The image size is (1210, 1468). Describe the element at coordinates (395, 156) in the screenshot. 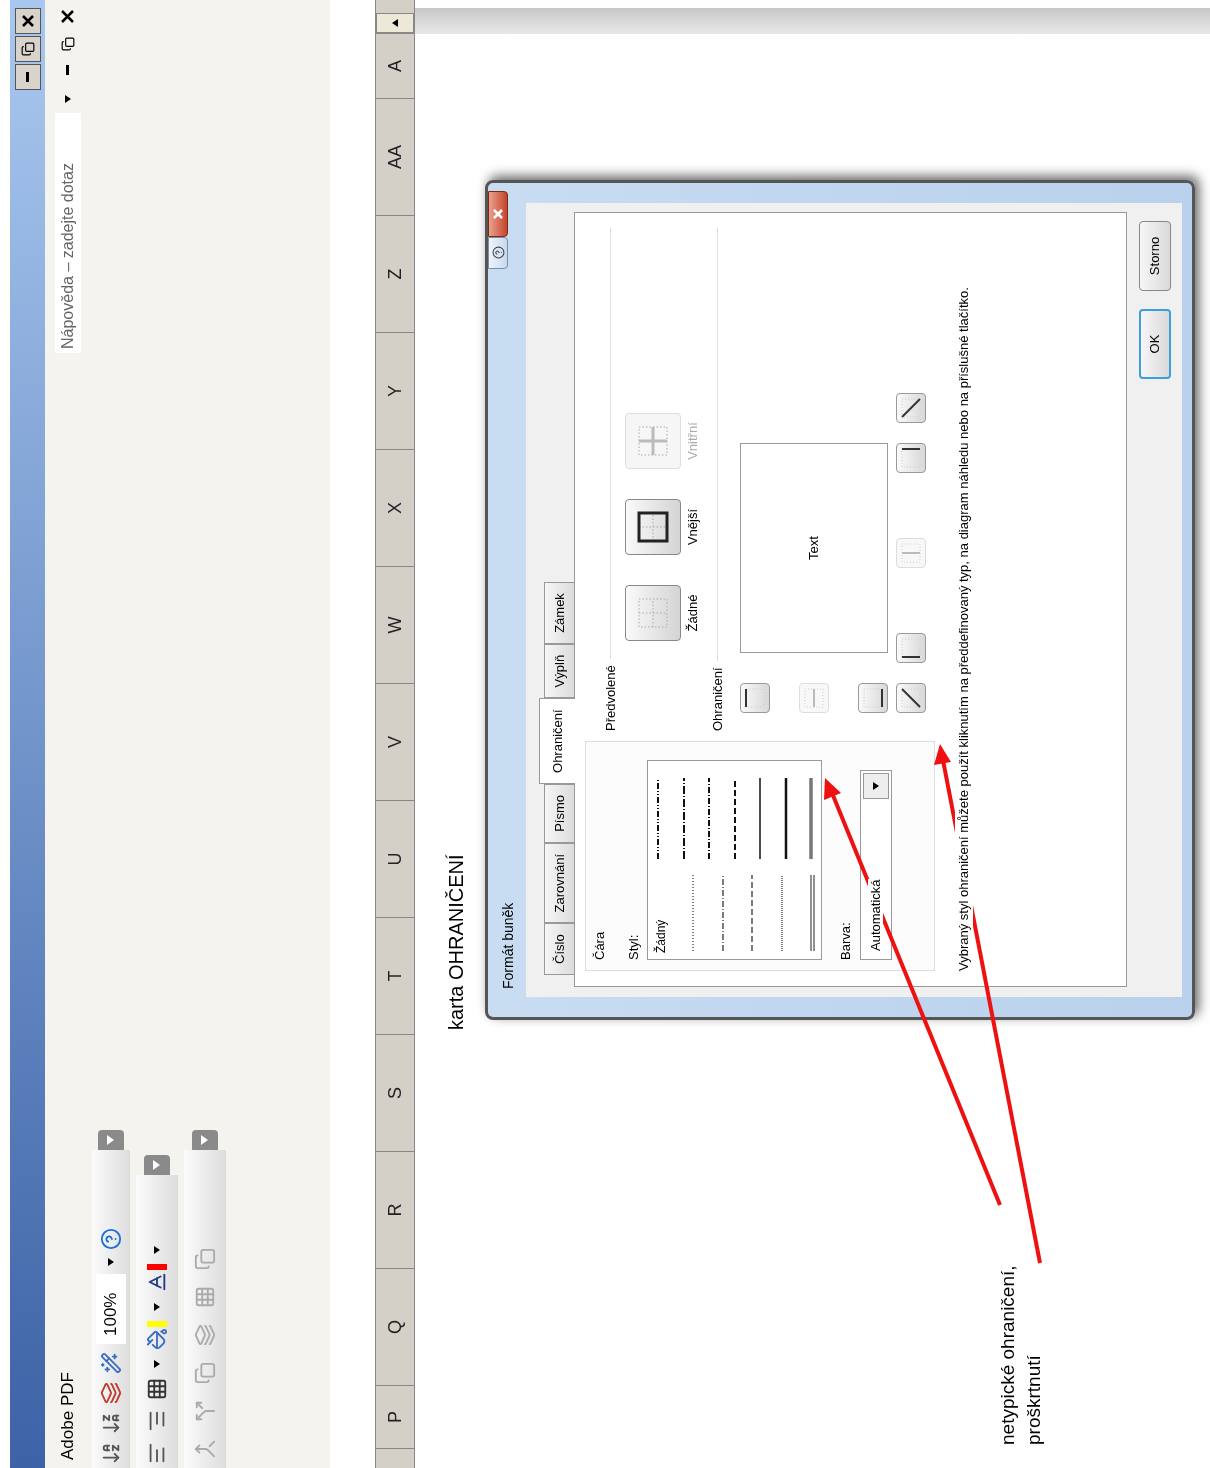

I see `column-header: AA` at that location.